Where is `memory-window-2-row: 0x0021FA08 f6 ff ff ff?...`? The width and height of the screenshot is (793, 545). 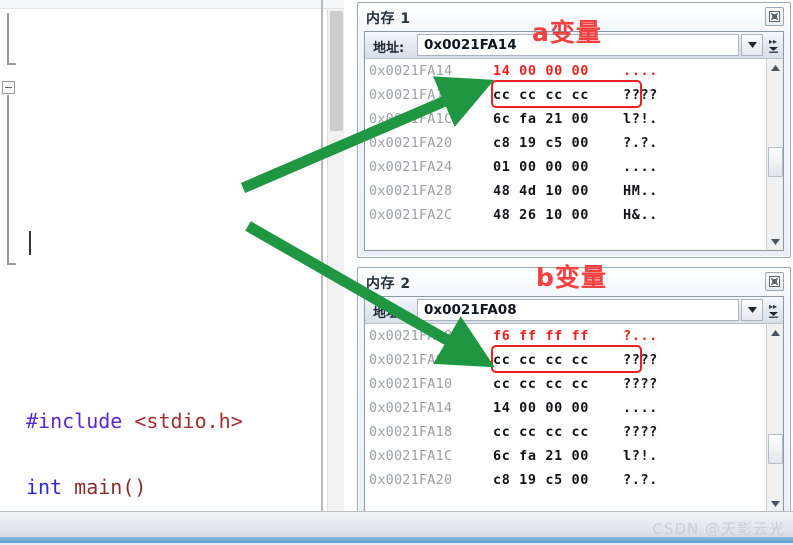
memory-window-2-row: 0x0021FA08 f6 ff ff ff?... is located at coordinates (565, 336).